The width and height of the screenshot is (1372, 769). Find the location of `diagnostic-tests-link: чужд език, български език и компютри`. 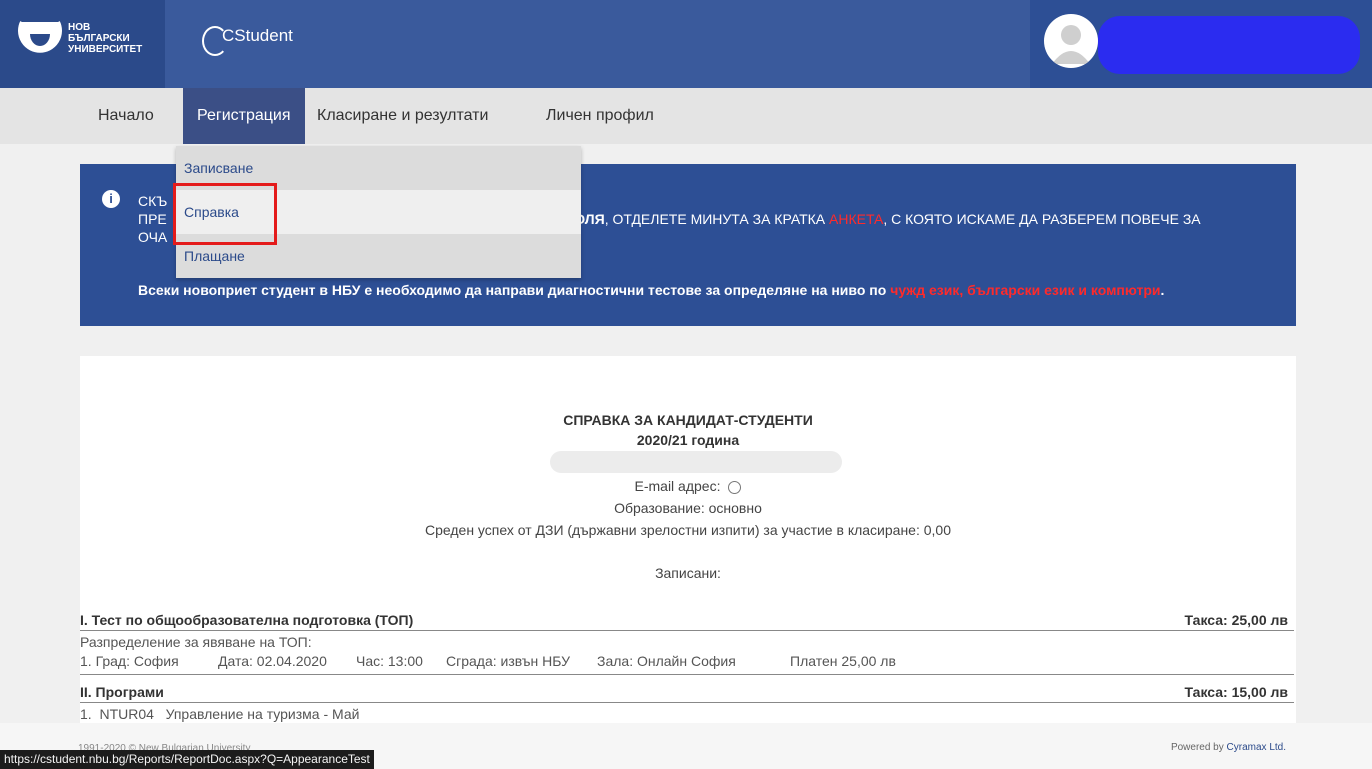

diagnostic-tests-link: чужд език, български език и компютри is located at coordinates (1025, 290).